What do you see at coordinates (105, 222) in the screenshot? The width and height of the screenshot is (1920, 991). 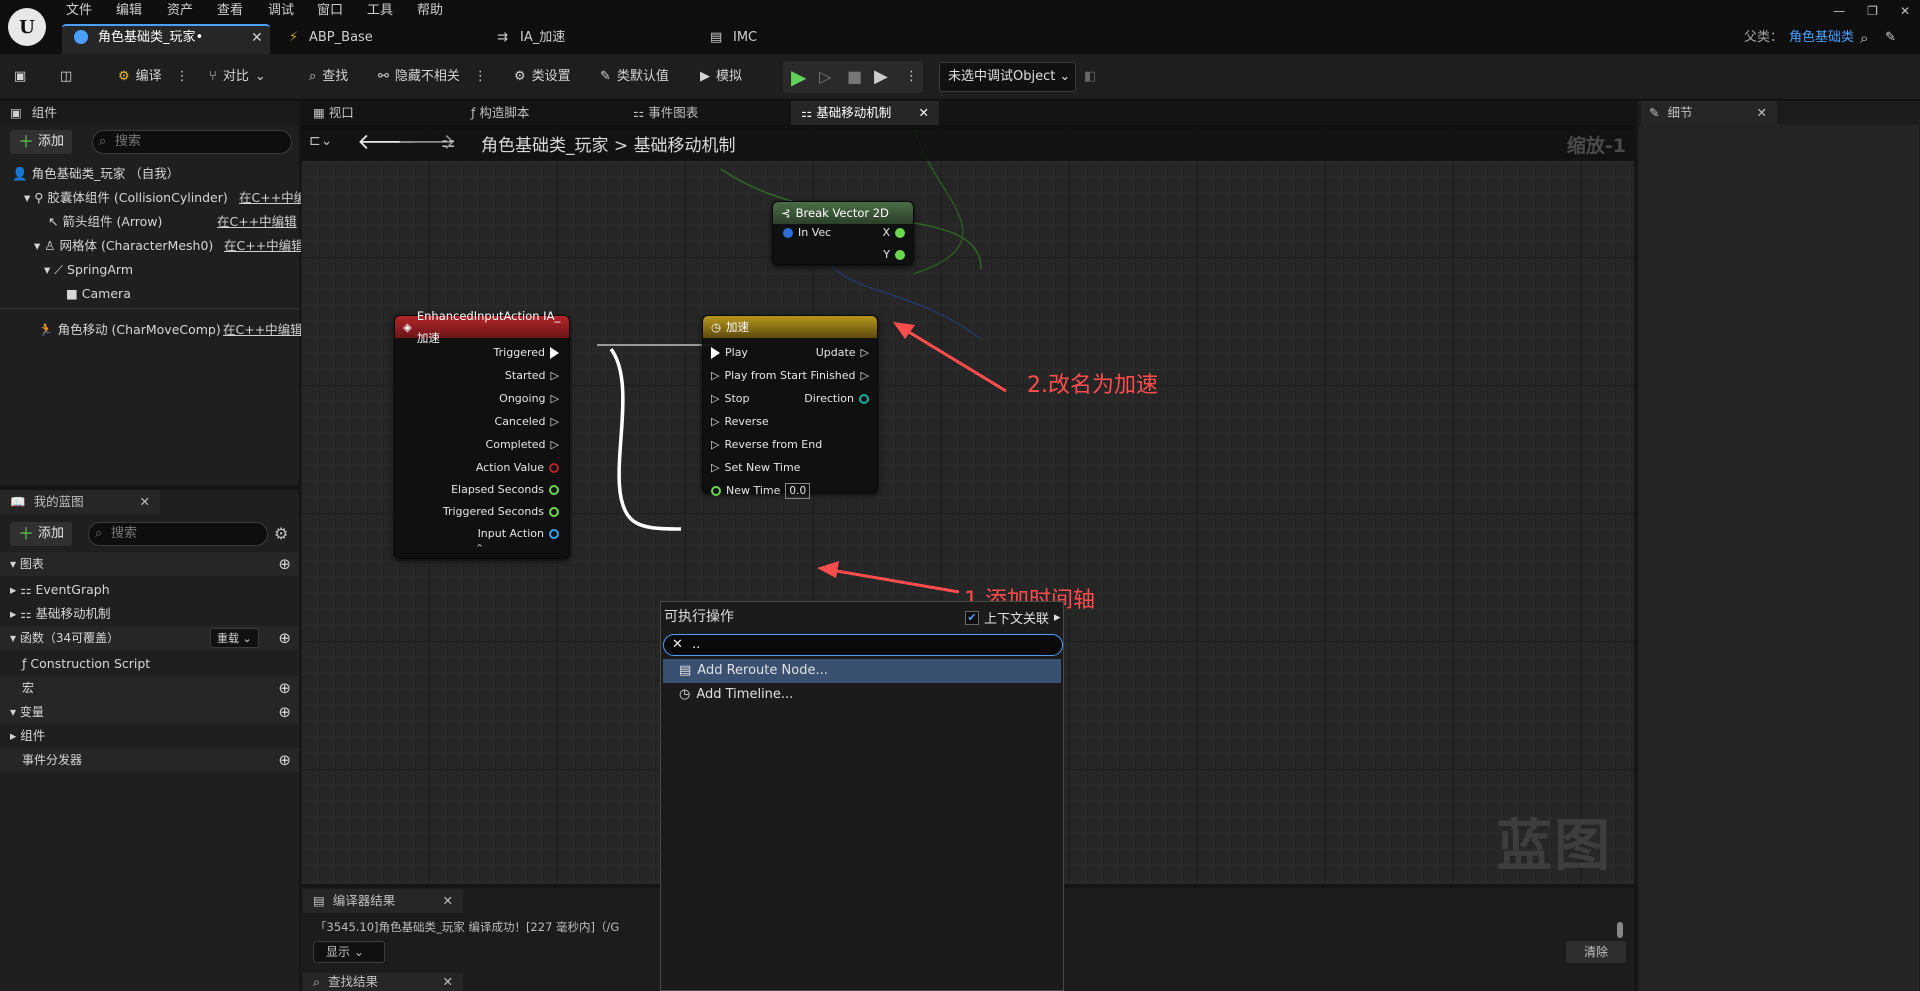 I see `component-arrow: ↖ 箭头组件 (Arrow)` at bounding box center [105, 222].